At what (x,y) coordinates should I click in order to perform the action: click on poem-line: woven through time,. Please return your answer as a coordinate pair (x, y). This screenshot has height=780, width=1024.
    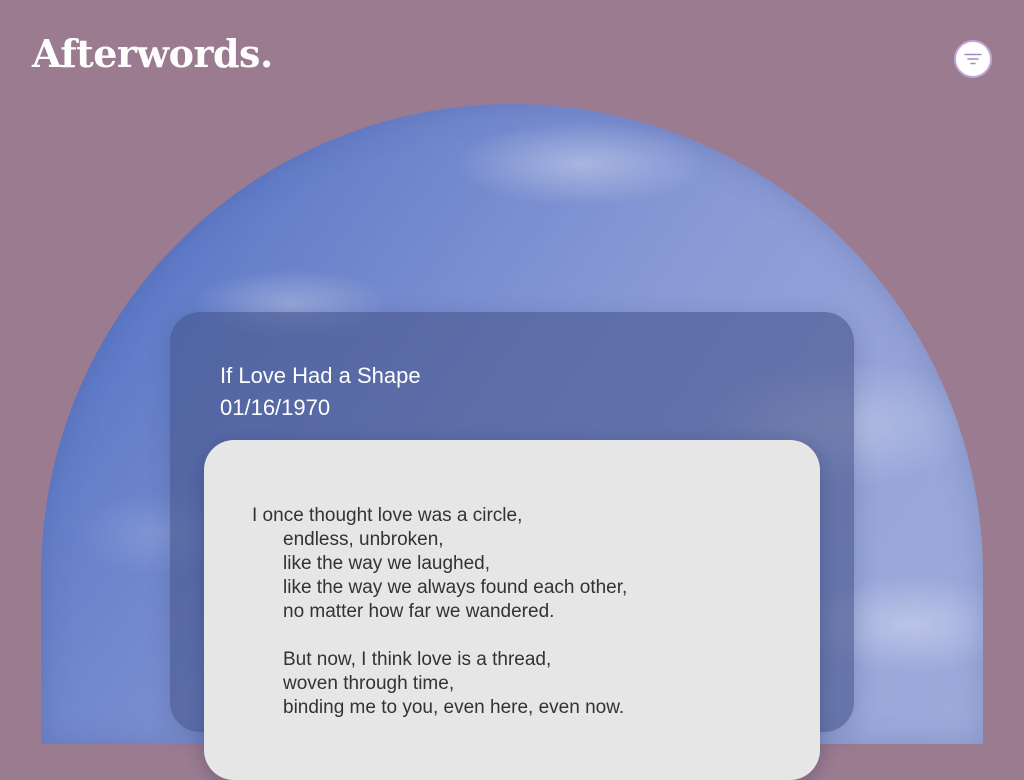
    Looking at the image, I should click on (369, 683).